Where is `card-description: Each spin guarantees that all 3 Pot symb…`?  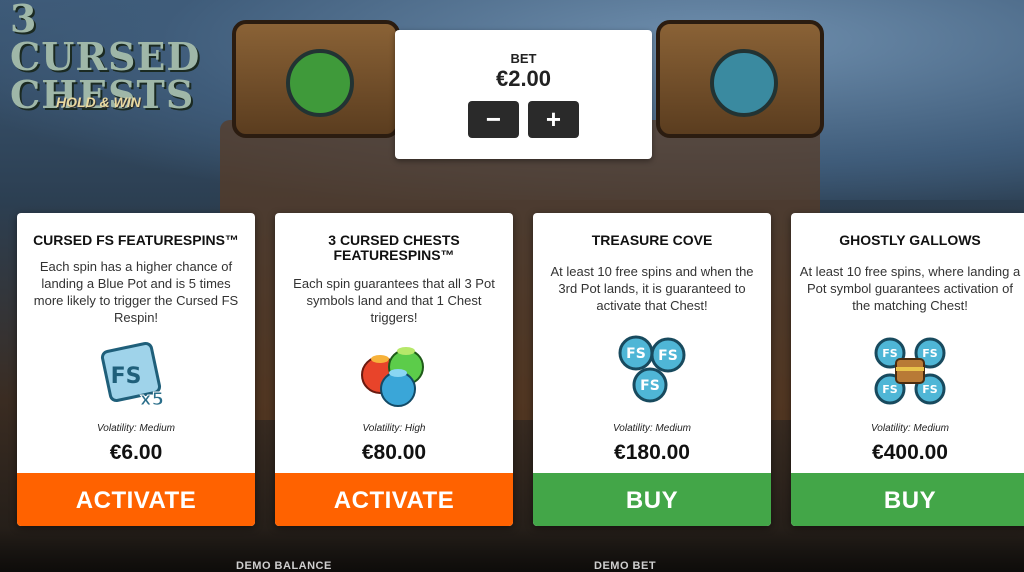 card-description: Each spin guarantees that all 3 Pot symb… is located at coordinates (394, 300).